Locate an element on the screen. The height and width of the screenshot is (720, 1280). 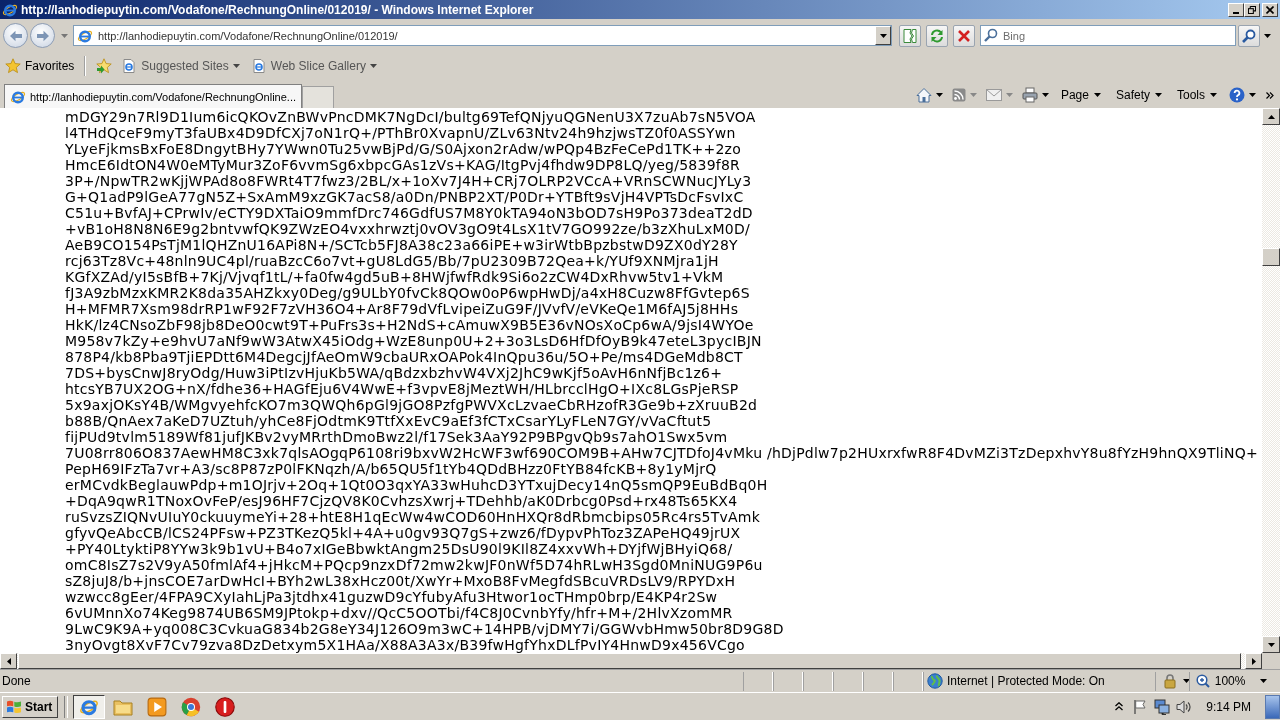
text-line: G+Q1adP9lGeA77gN5Z+SxAmM9xzGK7acS8/a0Dn/PNBP2XT/P0Dr+YTBft9sVjH4VPTsDcFsvIxC is located at coordinates (404, 197).